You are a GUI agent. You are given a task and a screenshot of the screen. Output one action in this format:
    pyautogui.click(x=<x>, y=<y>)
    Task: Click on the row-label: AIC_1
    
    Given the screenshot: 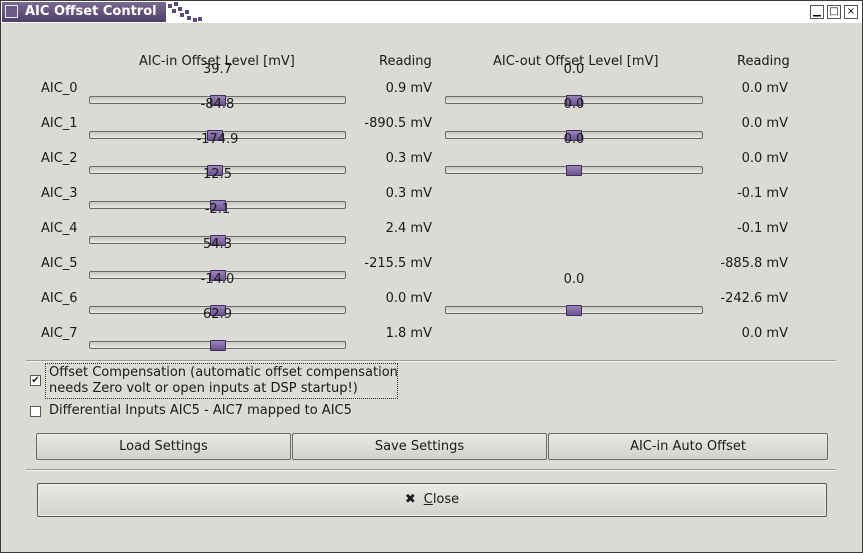 What is the action you would take?
    pyautogui.click(x=59, y=123)
    